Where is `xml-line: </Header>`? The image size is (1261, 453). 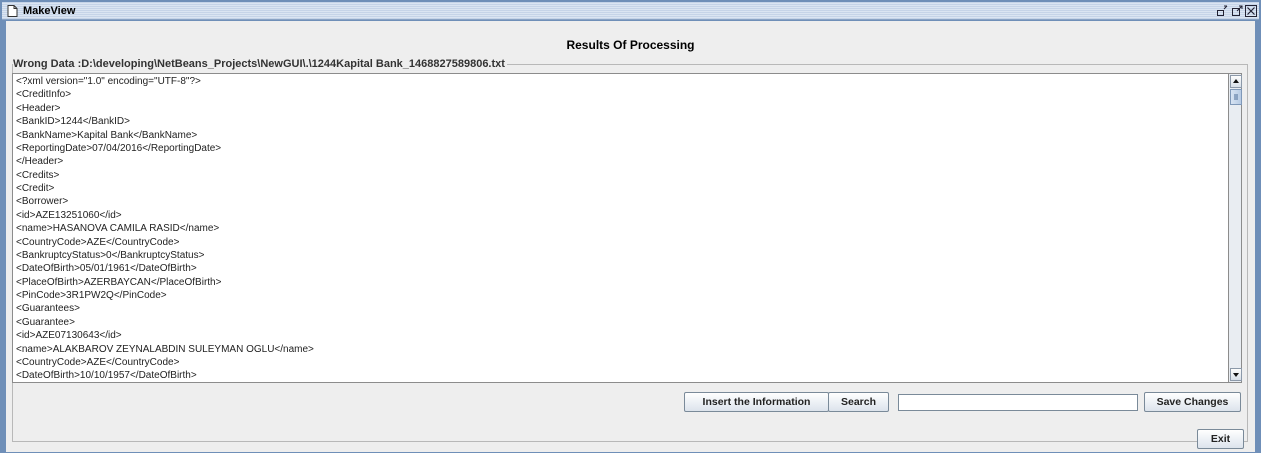
xml-line: </Header> is located at coordinates (40, 162).